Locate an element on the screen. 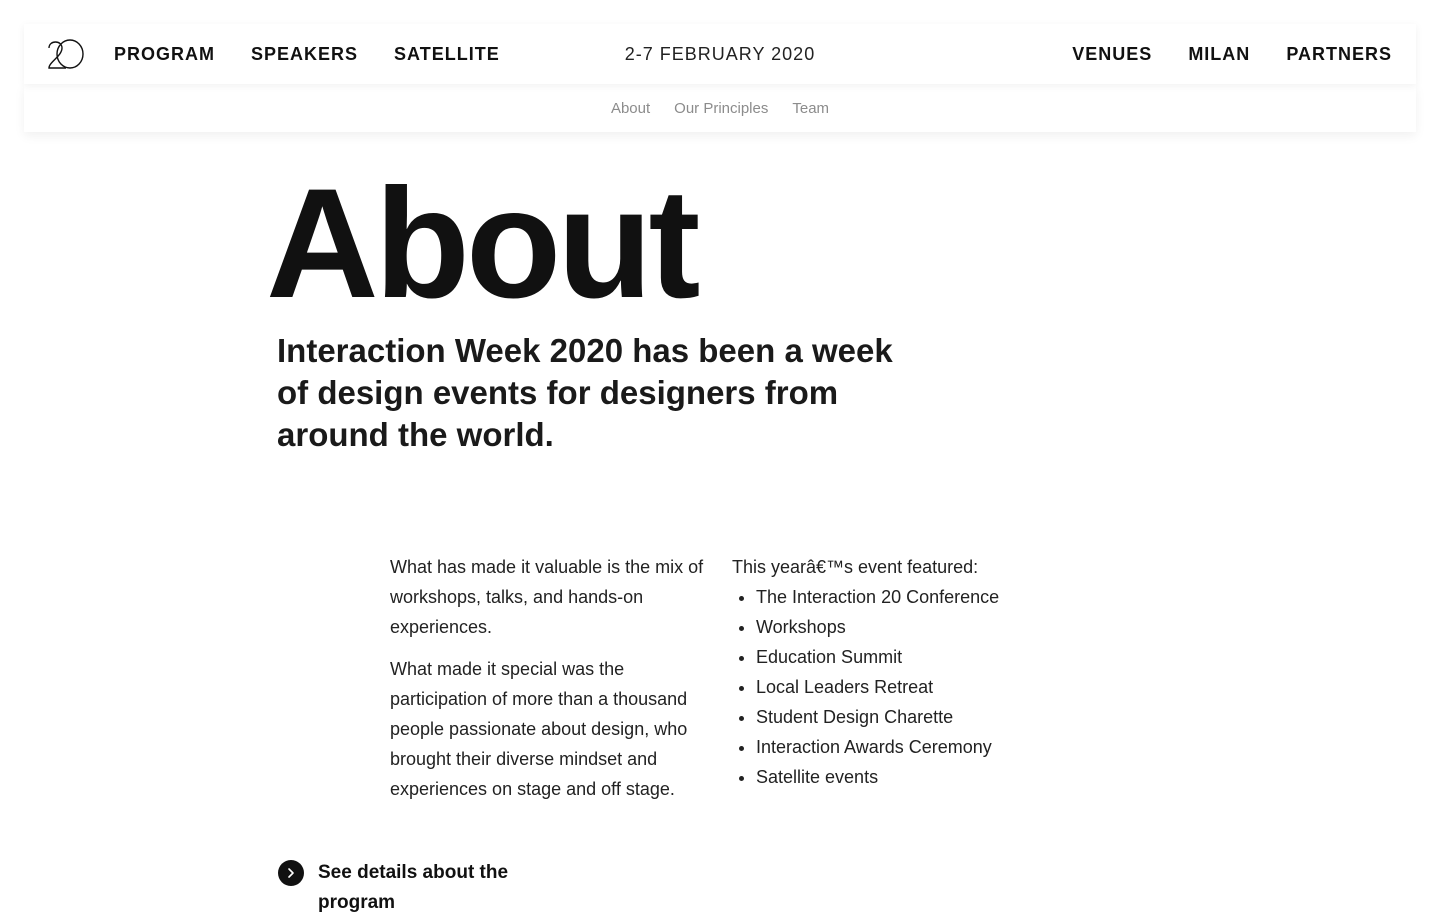  subnav-our-principles: Our Principles is located at coordinates (721, 108).